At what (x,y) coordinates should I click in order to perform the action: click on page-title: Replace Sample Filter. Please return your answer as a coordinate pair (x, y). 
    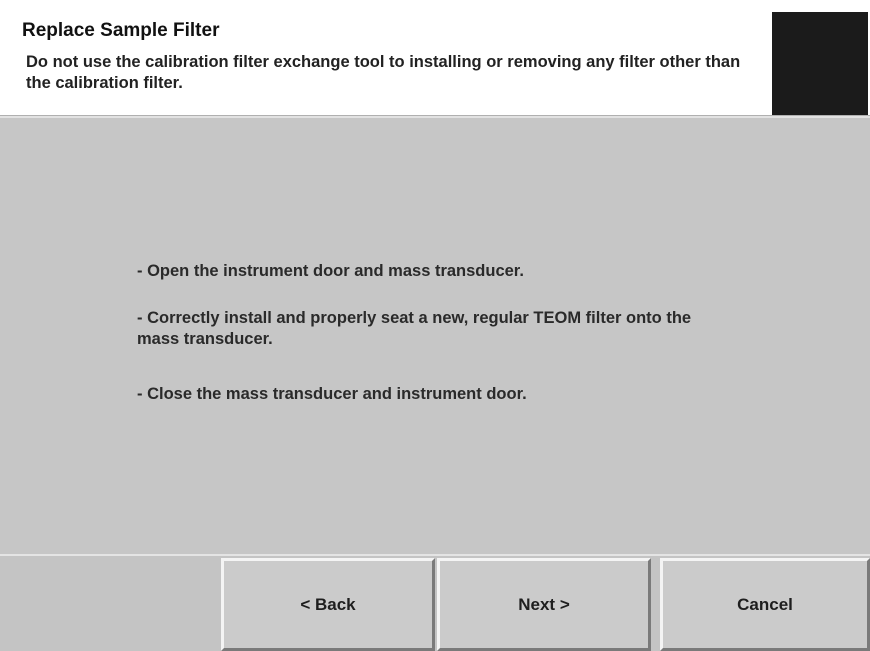
    Looking at the image, I should click on (121, 30).